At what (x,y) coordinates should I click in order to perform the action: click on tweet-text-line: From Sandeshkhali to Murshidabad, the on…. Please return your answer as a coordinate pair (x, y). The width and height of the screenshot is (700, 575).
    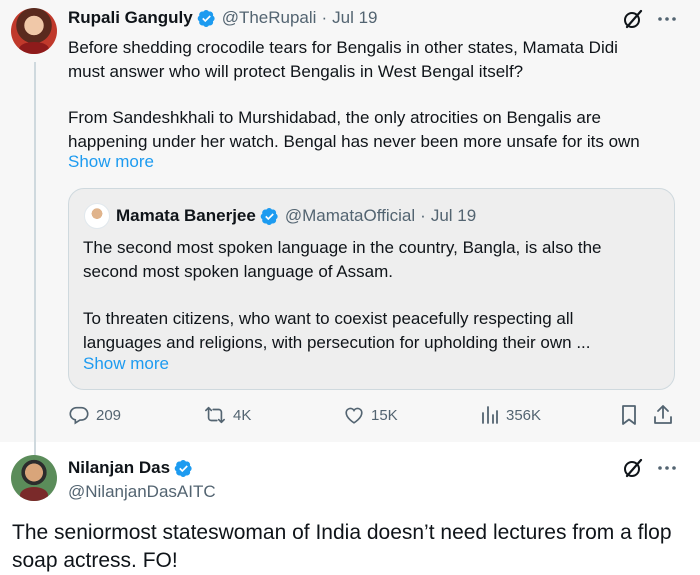
    Looking at the image, I should click on (334, 117).